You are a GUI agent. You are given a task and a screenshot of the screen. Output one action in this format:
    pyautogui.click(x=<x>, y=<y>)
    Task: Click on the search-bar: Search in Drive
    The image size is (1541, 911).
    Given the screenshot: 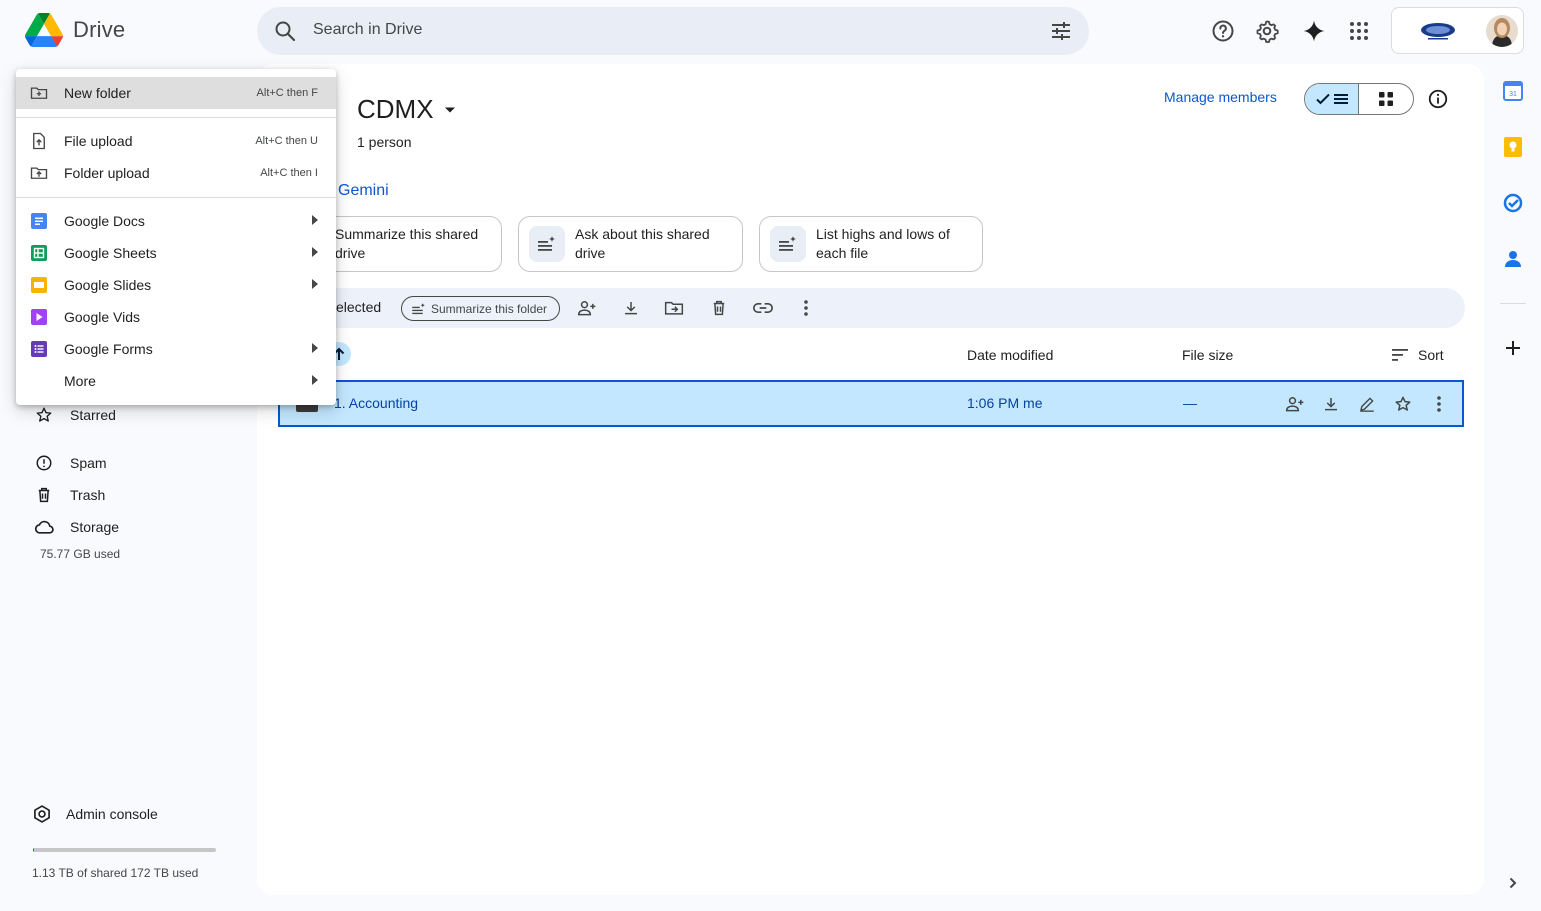 What is the action you would take?
    pyautogui.click(x=673, y=31)
    